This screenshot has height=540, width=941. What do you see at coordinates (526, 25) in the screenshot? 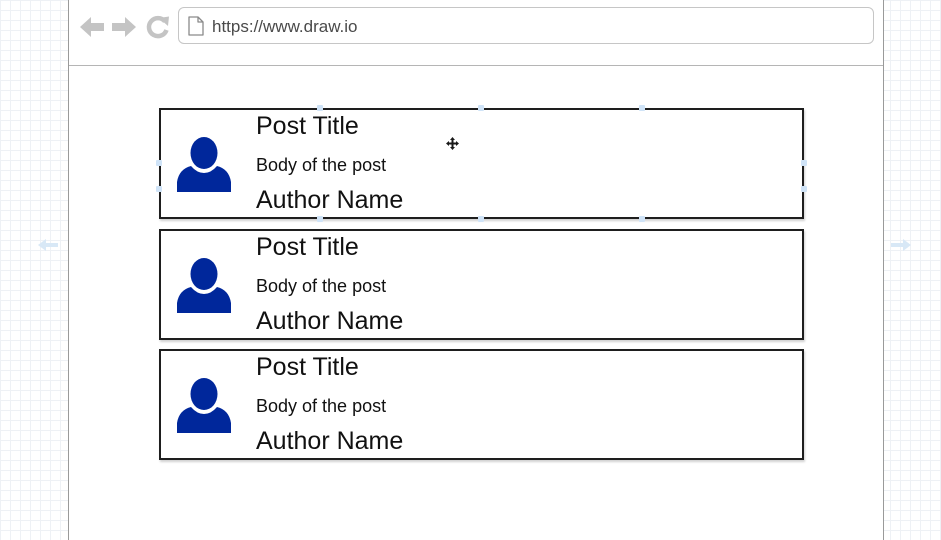
I see `address-bar: https://www.draw.io` at bounding box center [526, 25].